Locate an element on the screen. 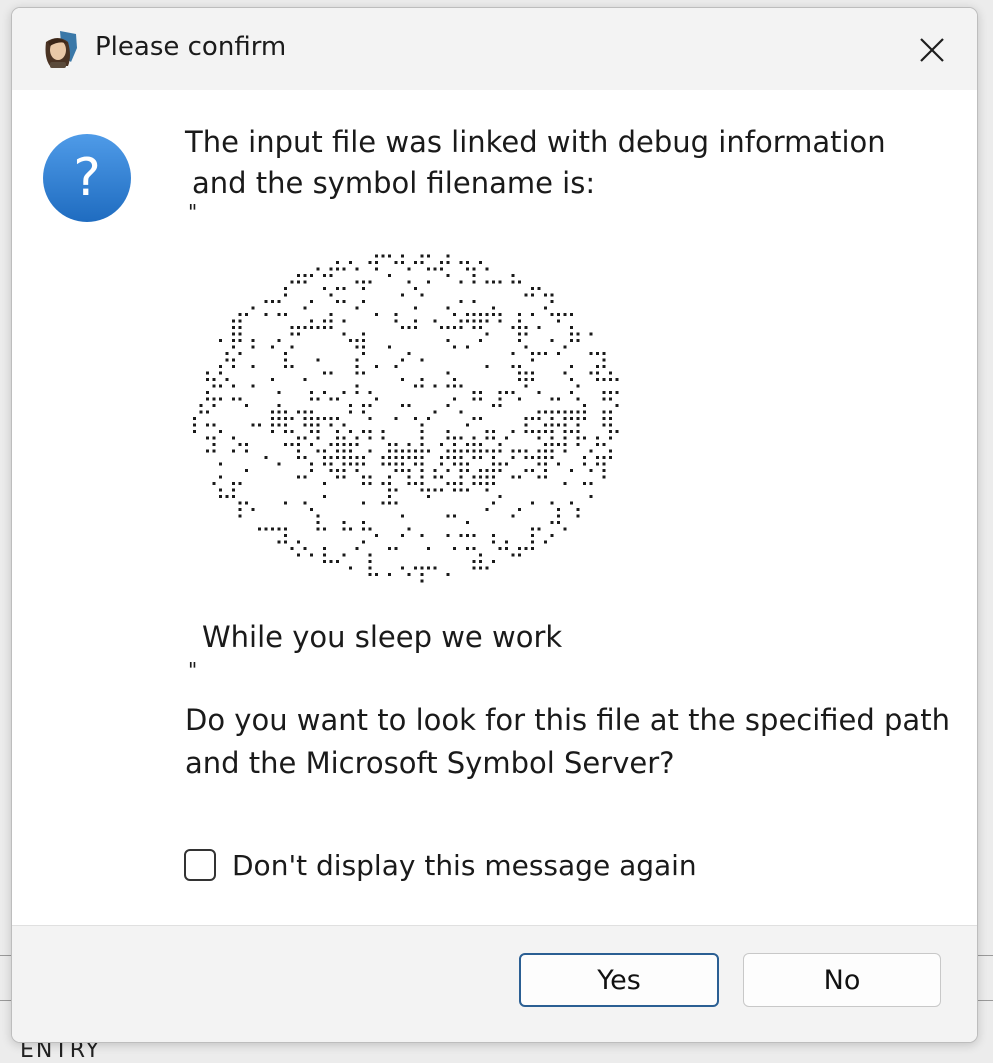 The image size is (993, 1063). close-quote: " is located at coordinates (193, 670).